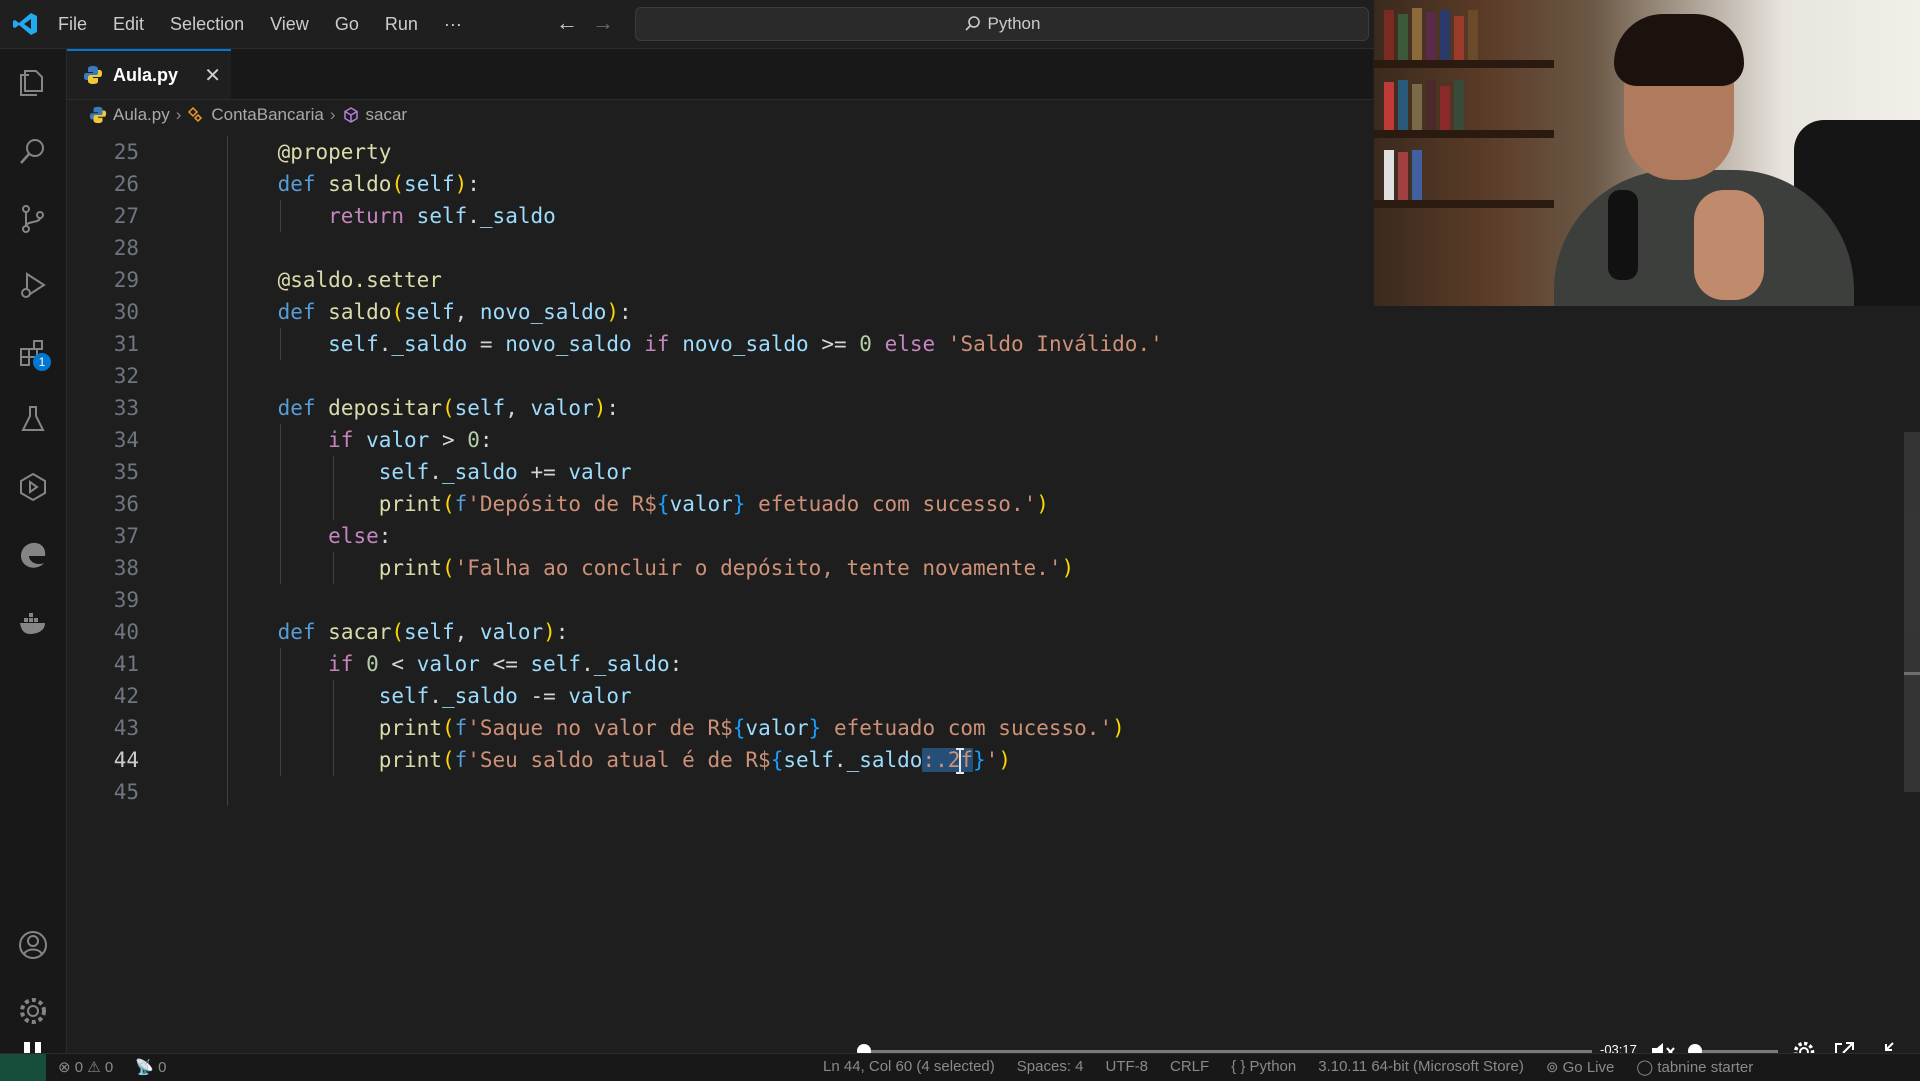 Image resolution: width=1920 pixels, height=1081 pixels. I want to click on settings-gear-icon, so click(33, 1011).